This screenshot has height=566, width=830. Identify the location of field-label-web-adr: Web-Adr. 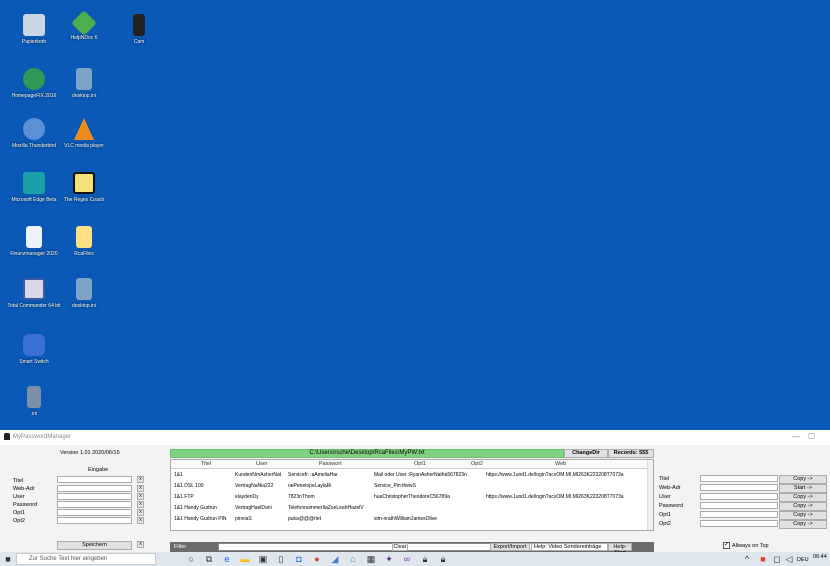
(24, 489).